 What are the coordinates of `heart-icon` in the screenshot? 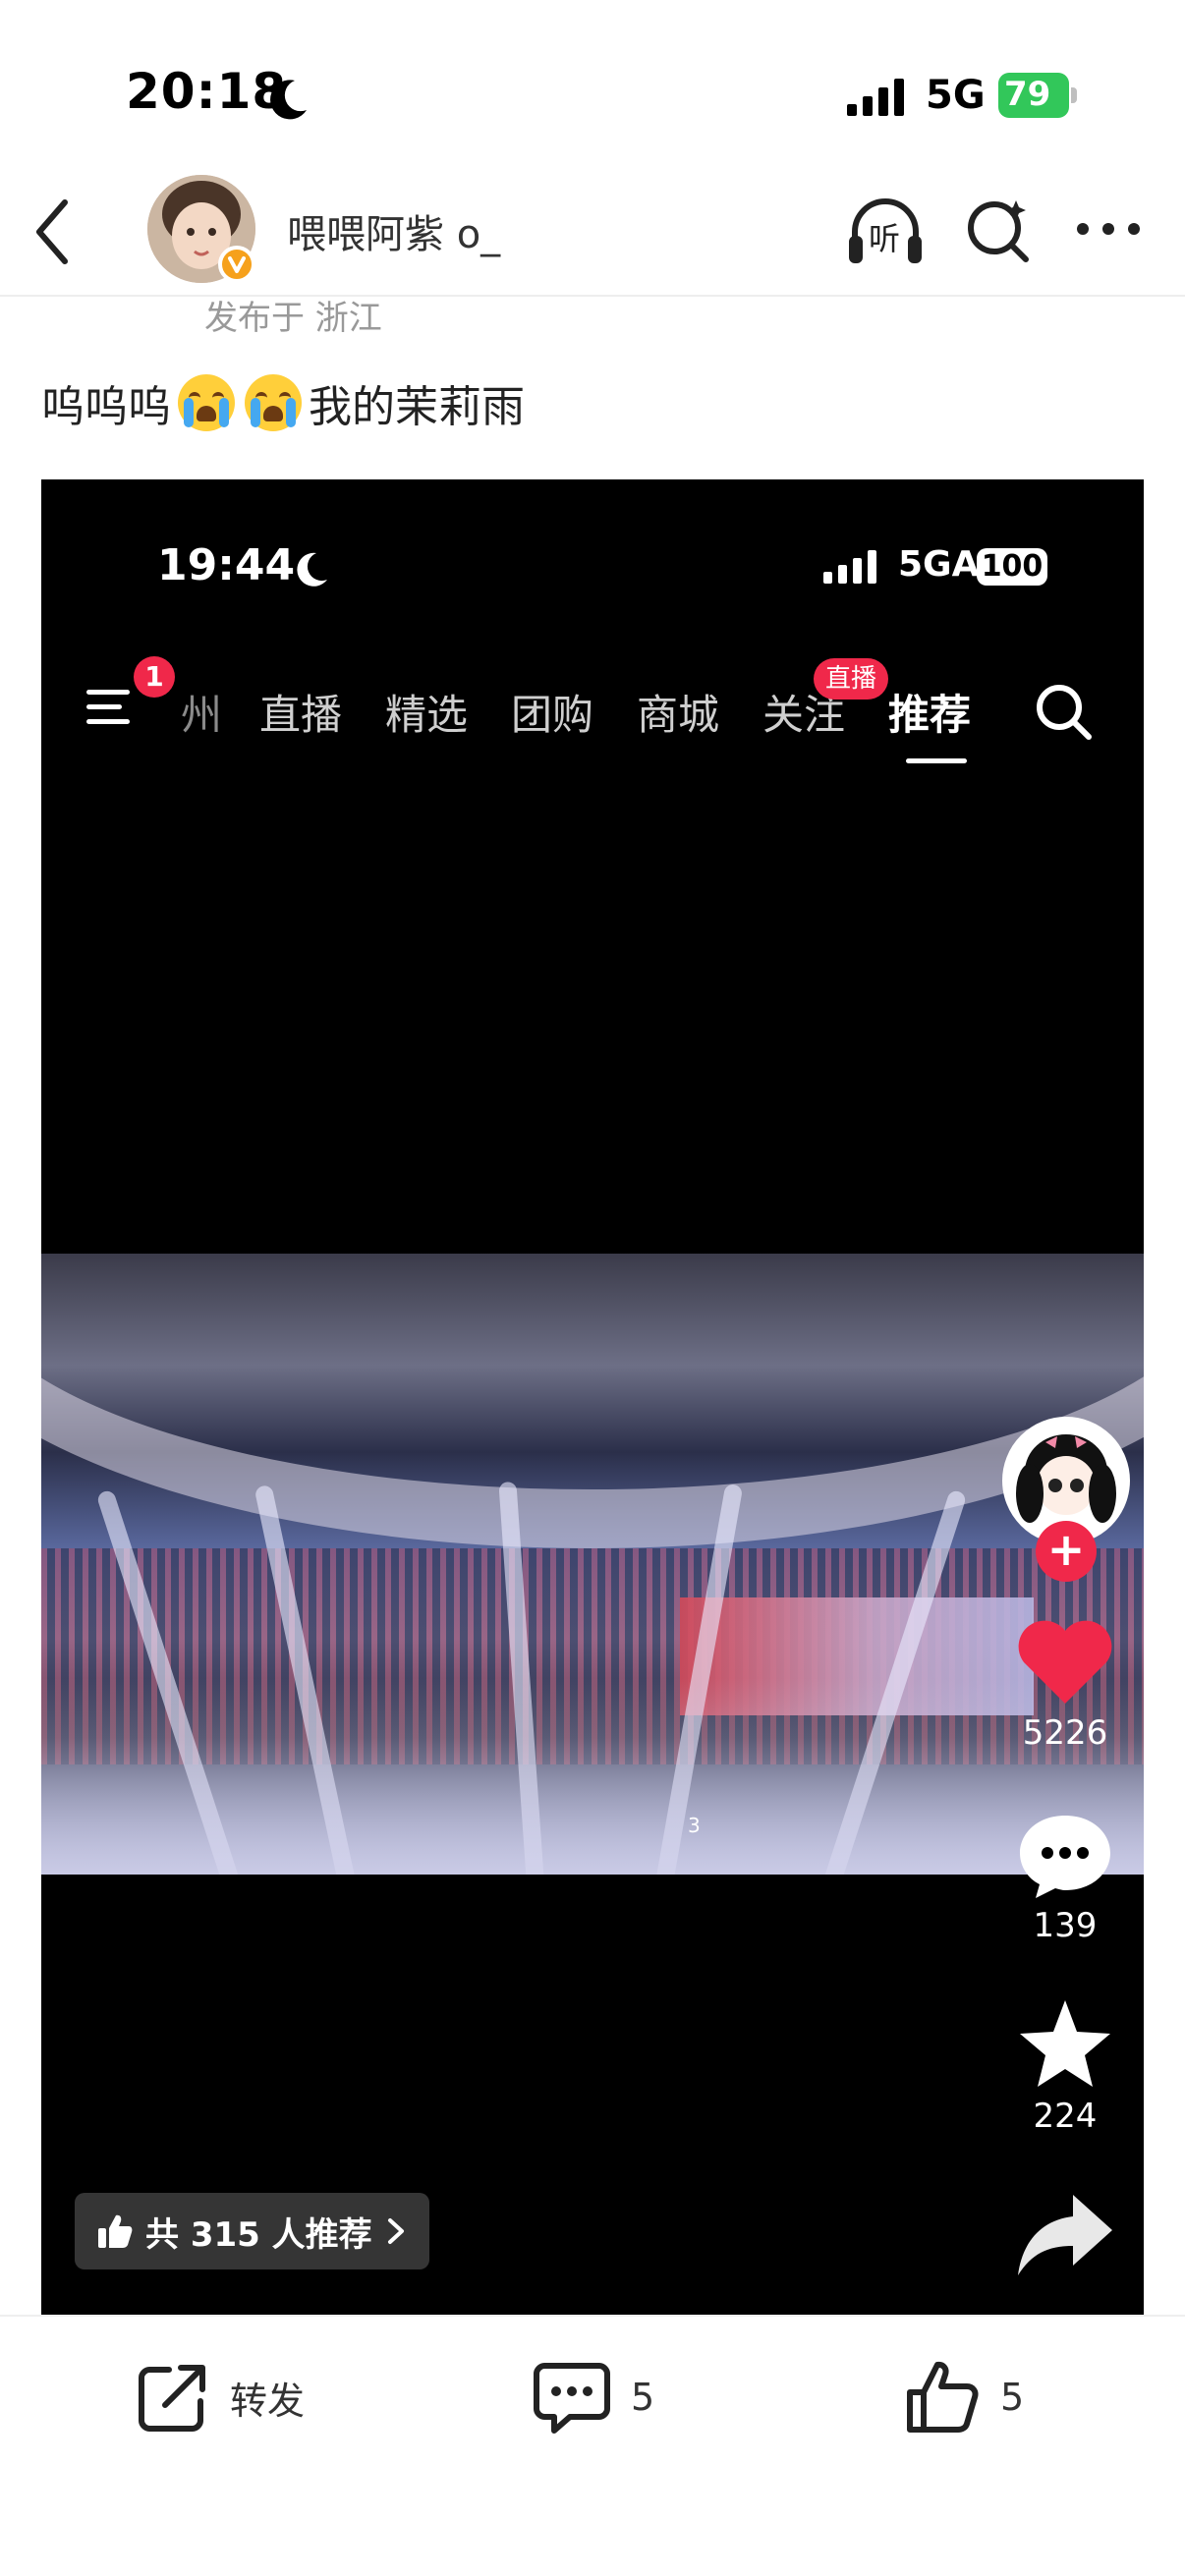 It's located at (1065, 1662).